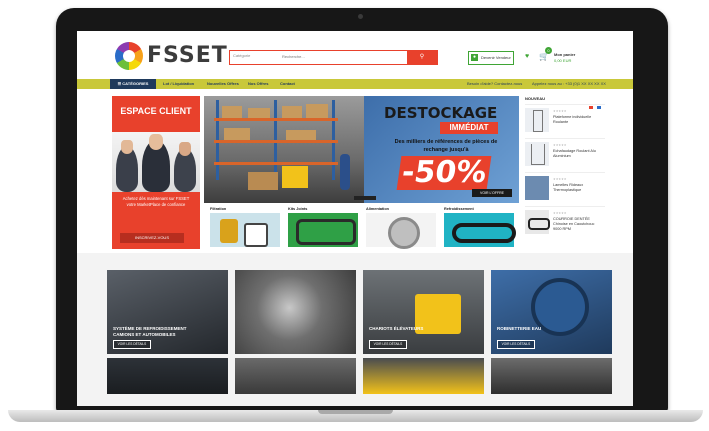  I want to click on search-icon: ⚲, so click(422, 57).